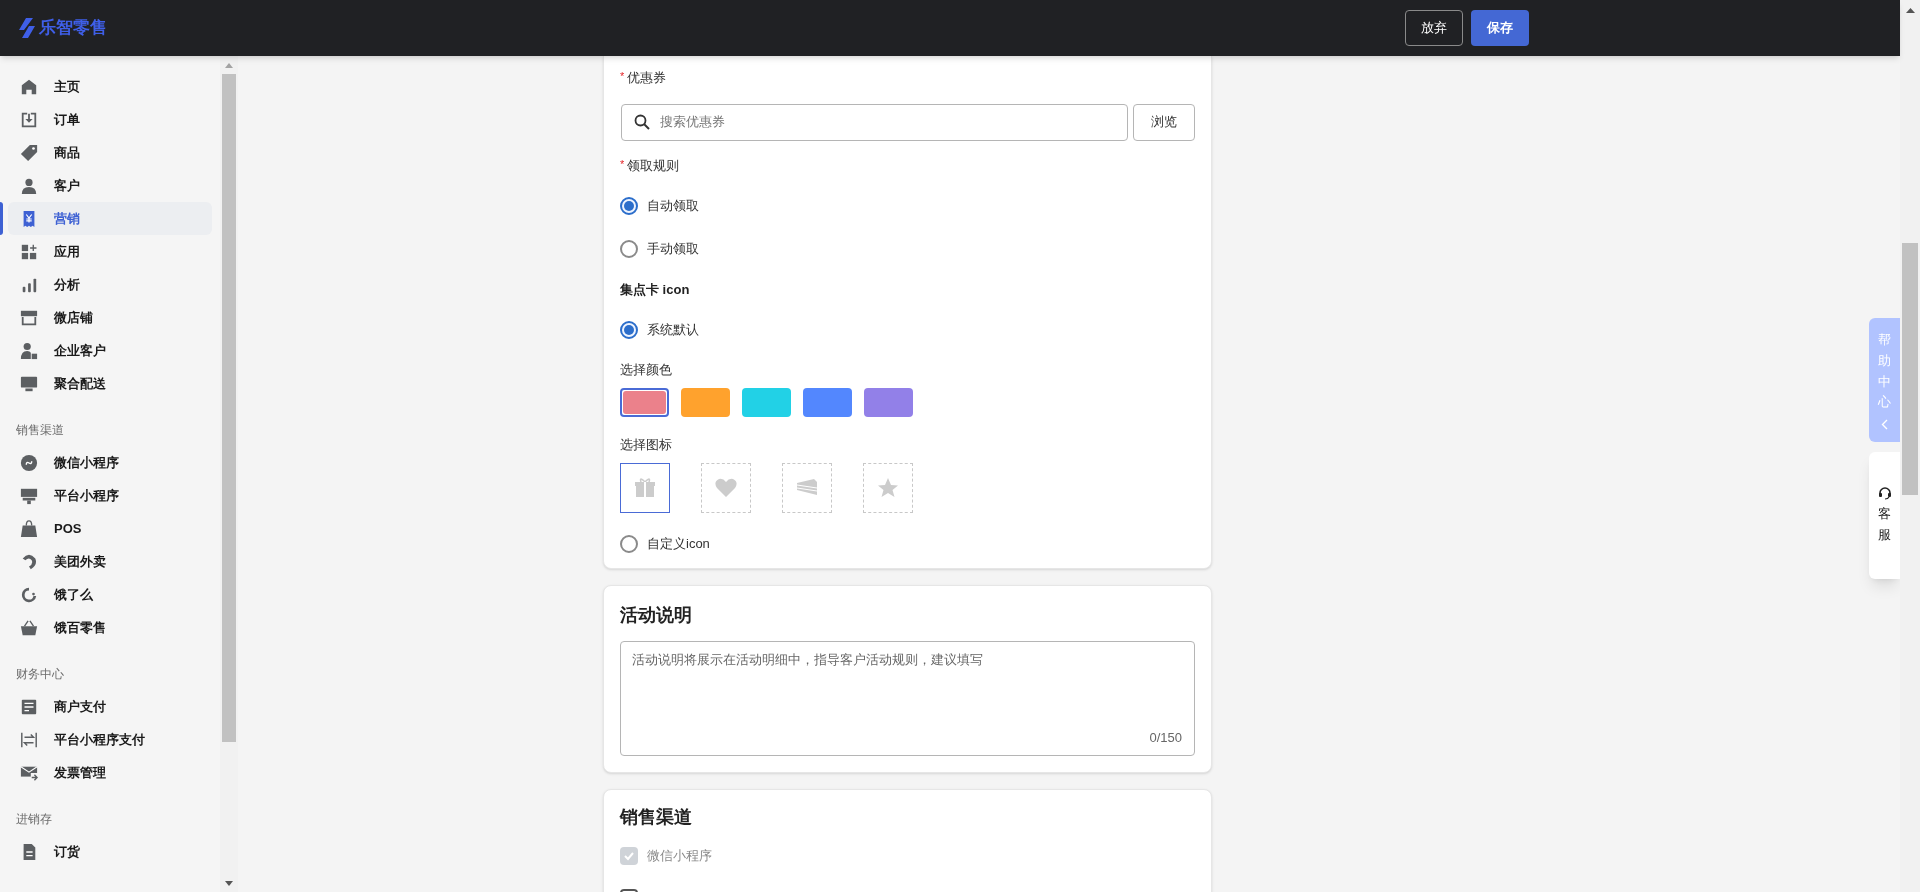  I want to click on sidebar-item: 美团外卖, so click(110, 561).